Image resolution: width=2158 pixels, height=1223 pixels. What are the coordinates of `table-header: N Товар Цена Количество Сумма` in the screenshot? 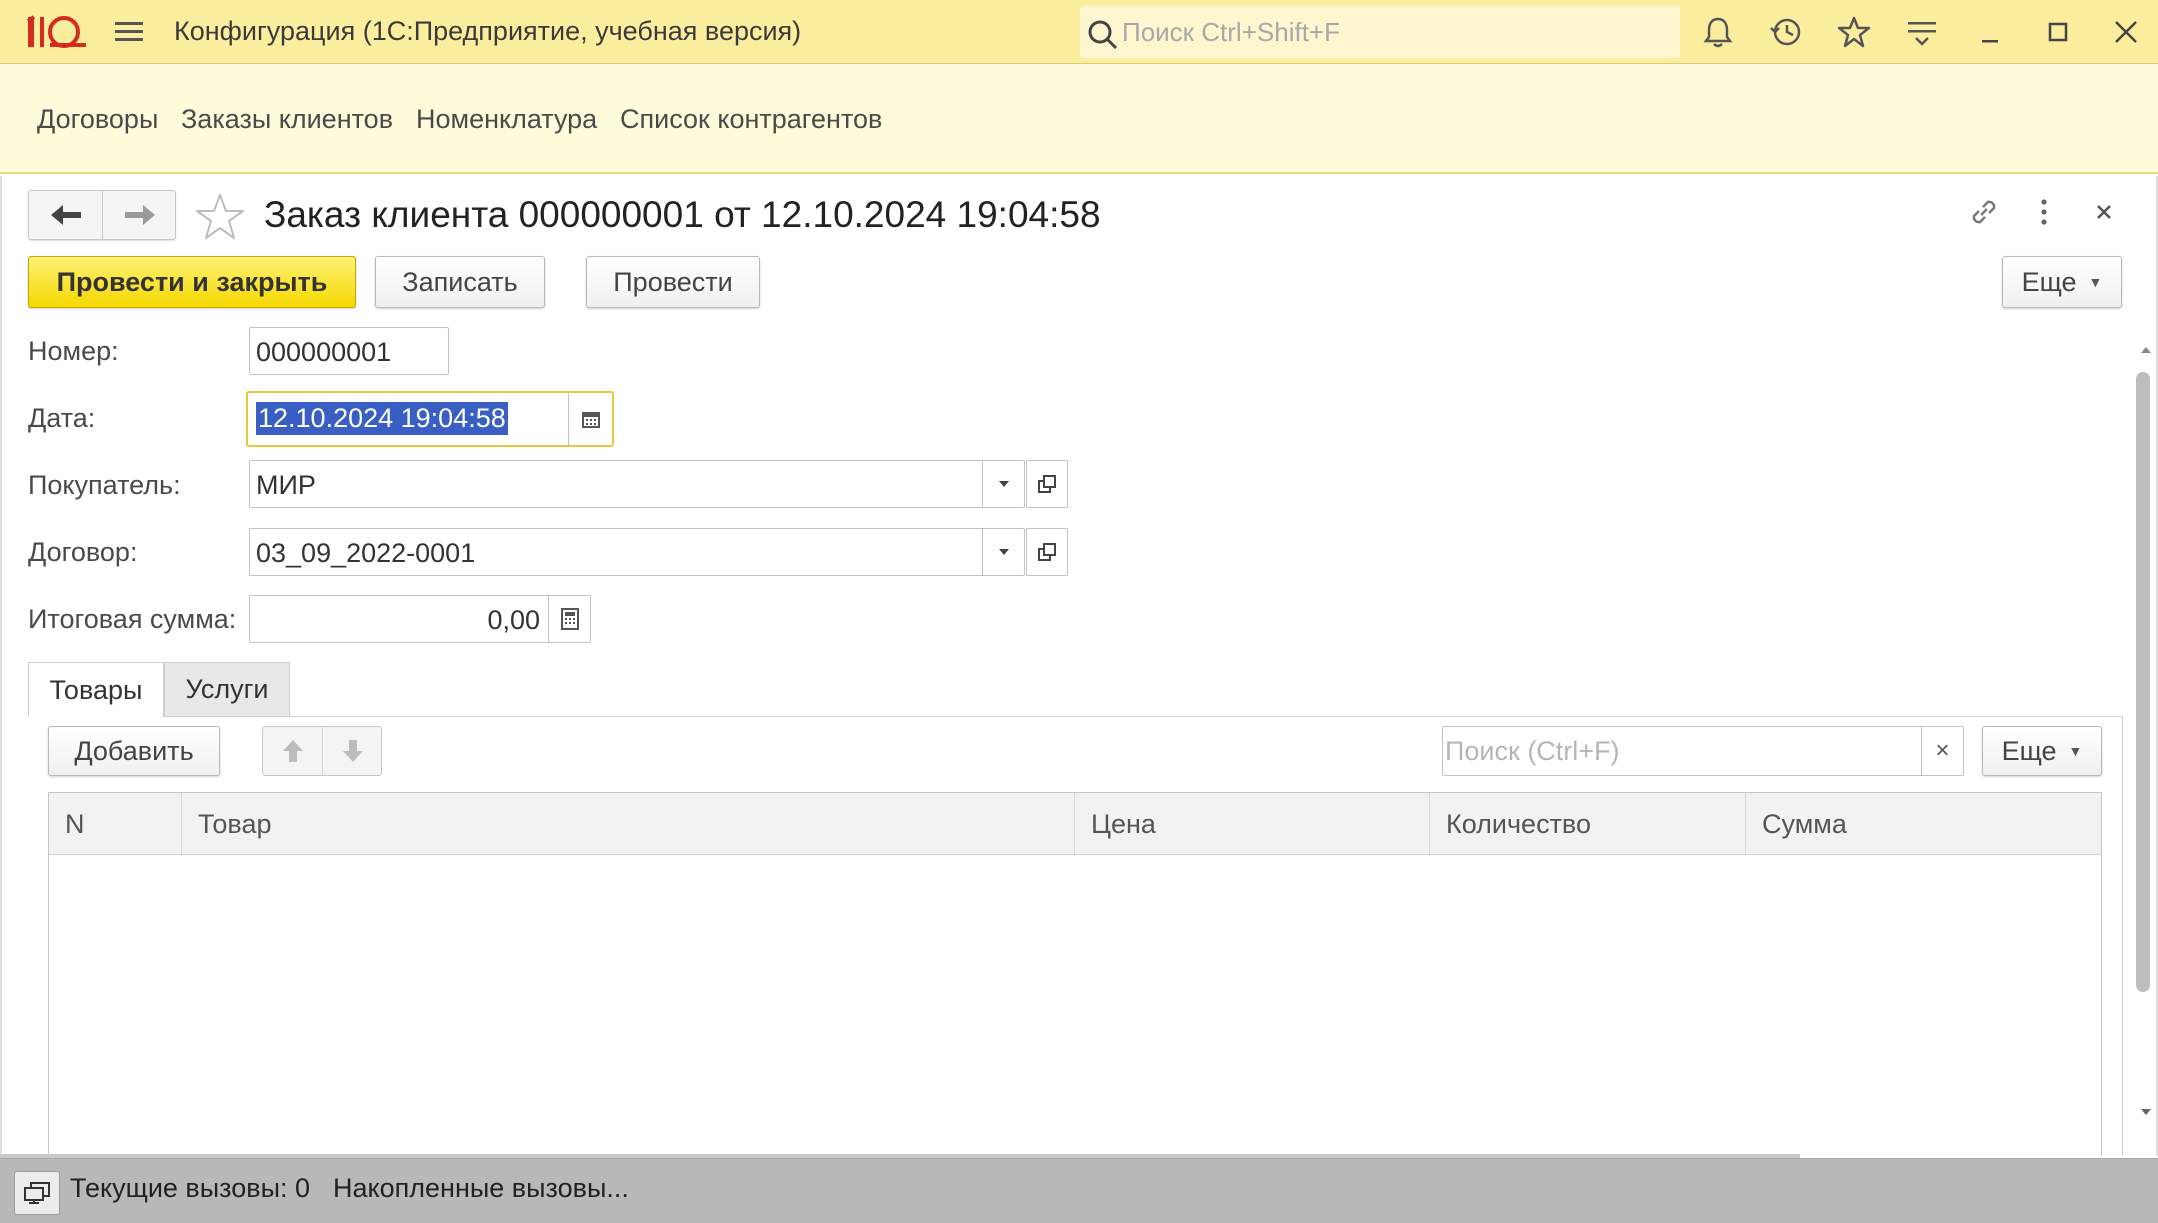 It's located at (1075, 824).